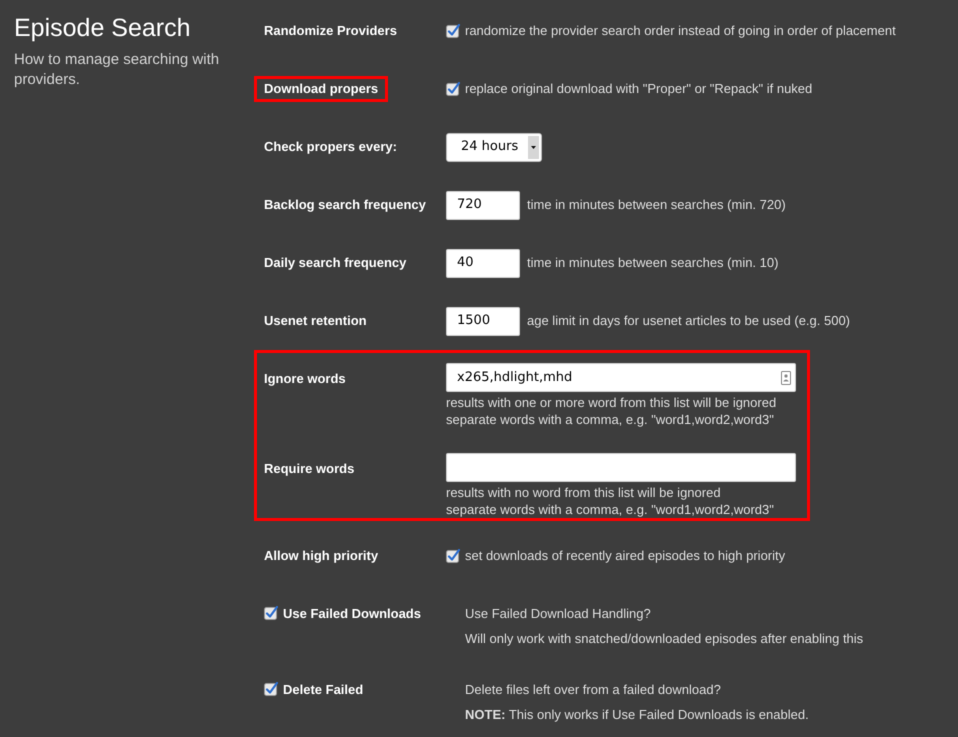 This screenshot has height=737, width=958. Describe the element at coordinates (652, 263) in the screenshot. I see `setting-description: time in minutes between searches (min. 10)` at that location.